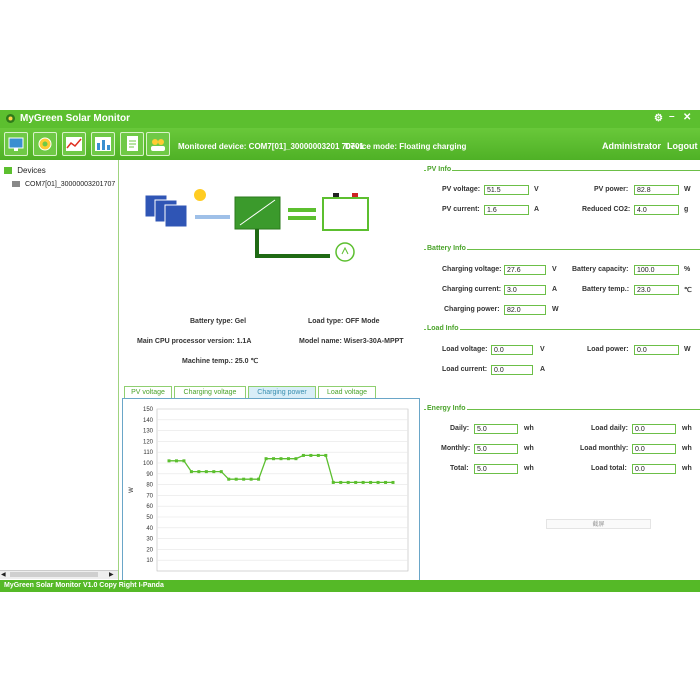  What do you see at coordinates (687, 468) in the screenshot?
I see `load-total-unit: wh` at bounding box center [687, 468].